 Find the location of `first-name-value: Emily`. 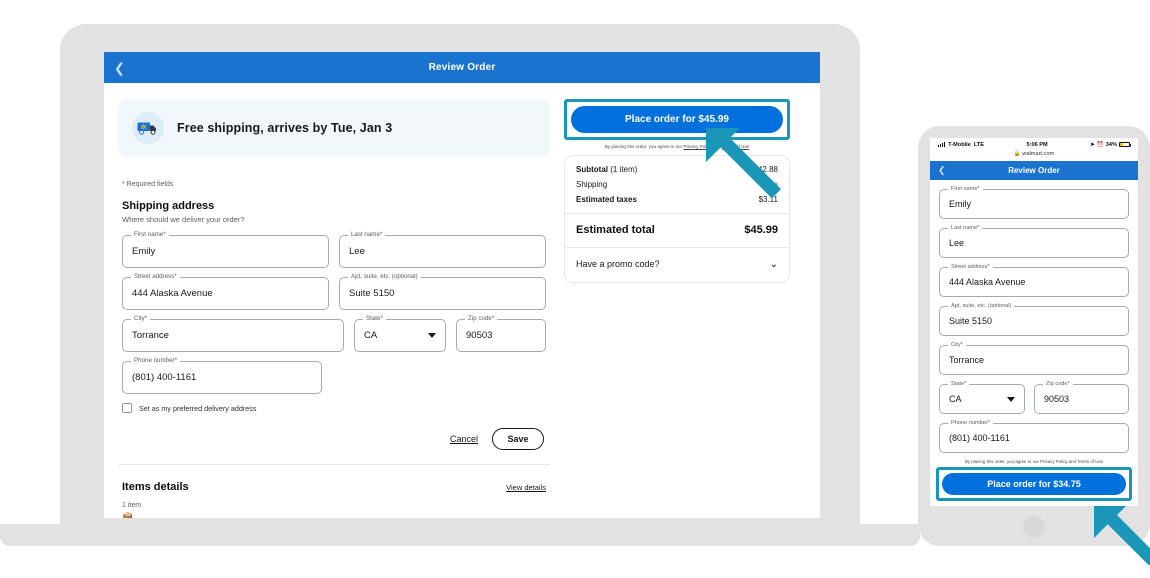

first-name-value: Emily is located at coordinates (144, 251).